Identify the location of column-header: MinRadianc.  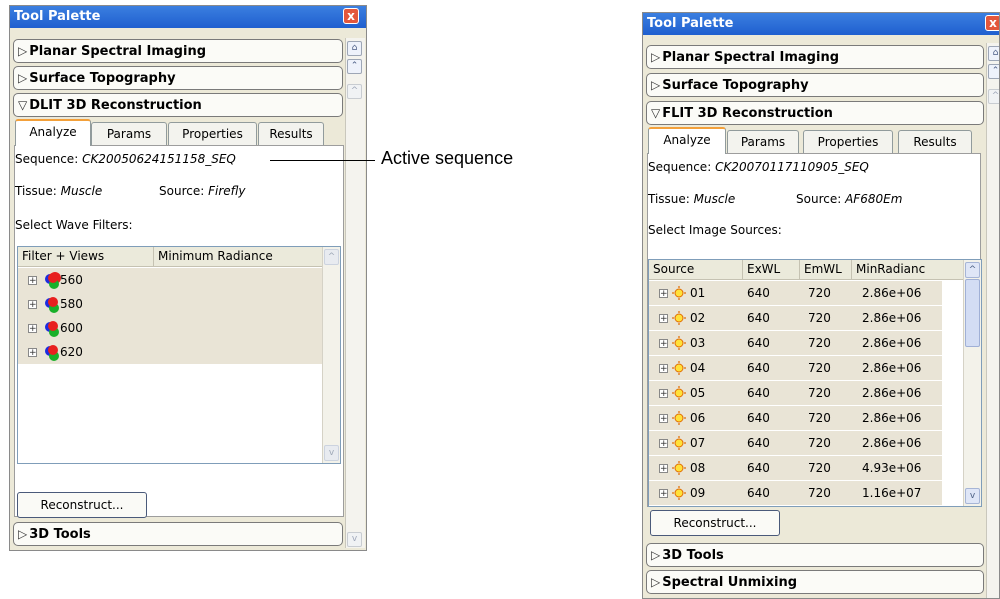
(908, 269).